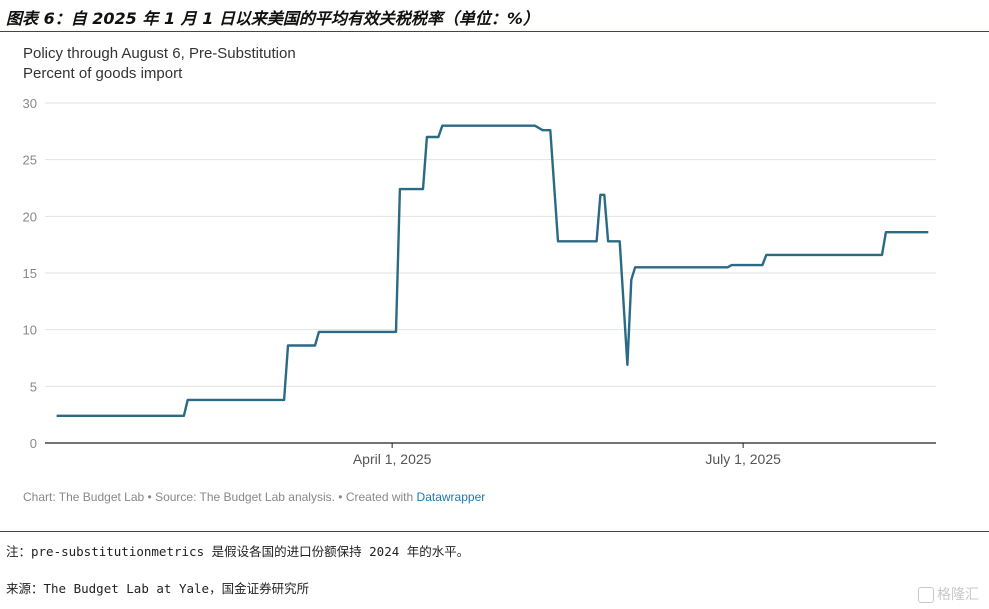  What do you see at coordinates (33, 443) in the screenshot?
I see `y-tick-label: 0` at bounding box center [33, 443].